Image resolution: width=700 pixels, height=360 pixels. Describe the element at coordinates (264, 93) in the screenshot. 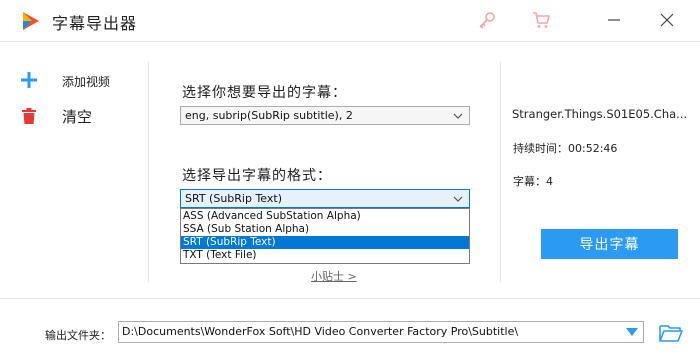

I see `subtitle-select-label: 选择你想要导出的字幕：` at that location.